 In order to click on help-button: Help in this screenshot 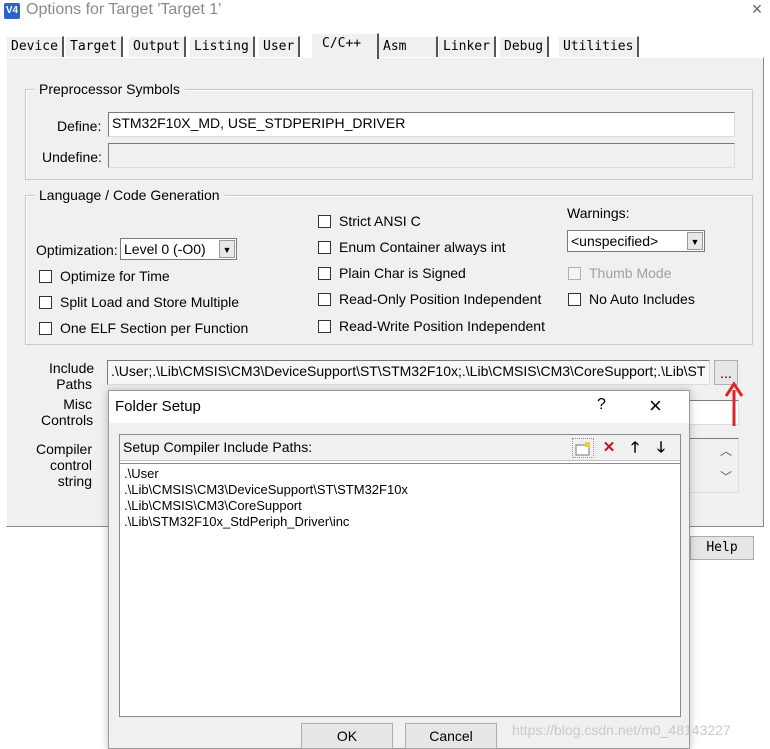, I will do `click(722, 548)`.